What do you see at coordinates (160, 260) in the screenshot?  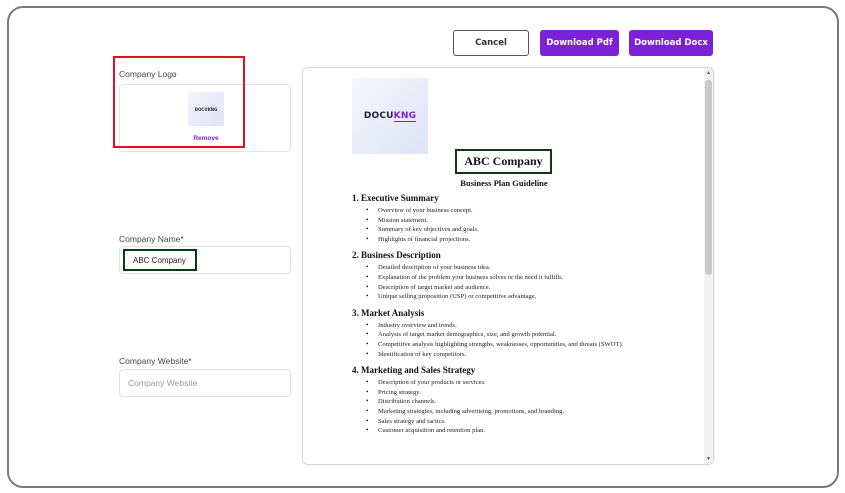 I see `company-name-value: ABC Company` at bounding box center [160, 260].